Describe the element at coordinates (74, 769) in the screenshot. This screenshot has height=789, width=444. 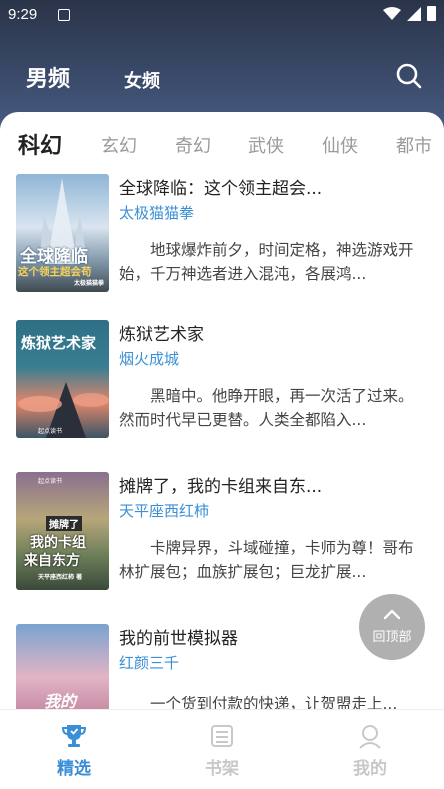
I see `nav-featured-label: 精选` at that location.